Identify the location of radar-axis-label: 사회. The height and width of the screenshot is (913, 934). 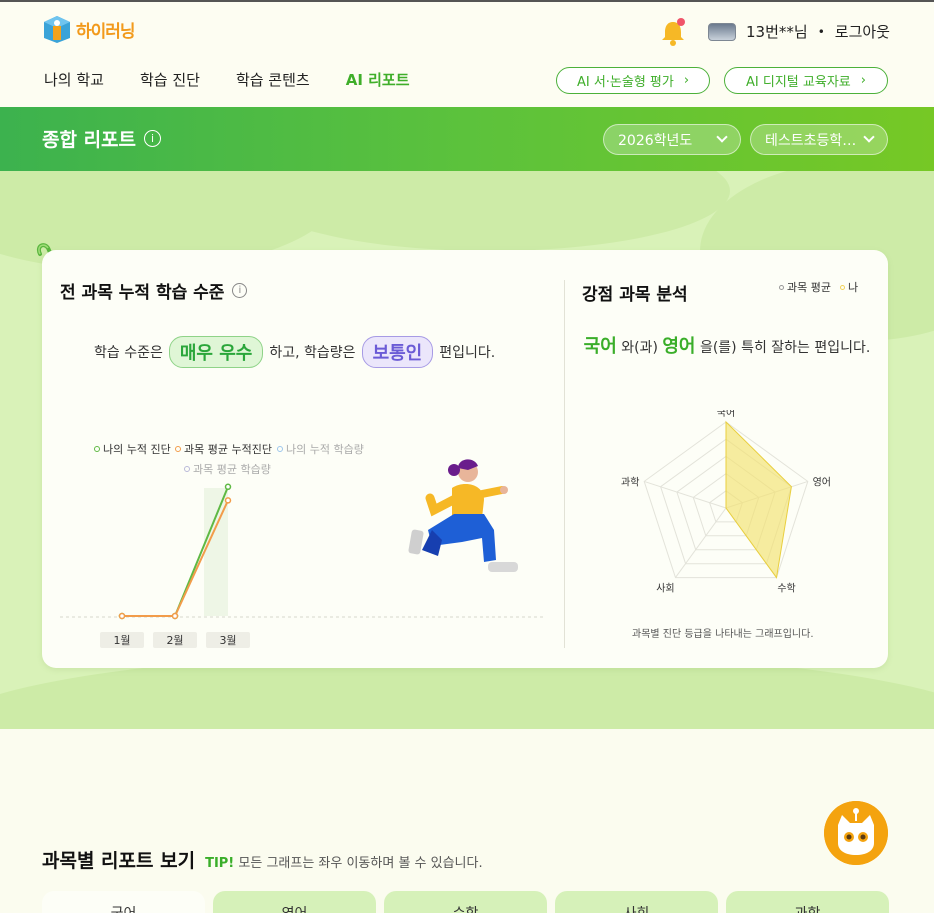
(665, 589).